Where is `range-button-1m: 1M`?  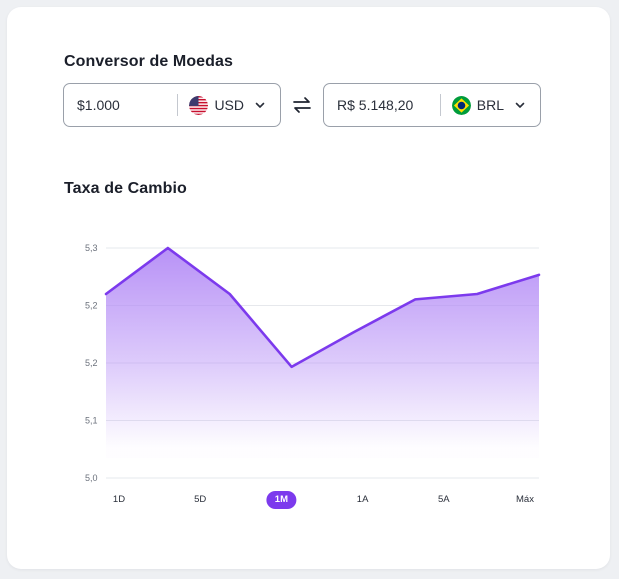
range-button-1m: 1M is located at coordinates (281, 500).